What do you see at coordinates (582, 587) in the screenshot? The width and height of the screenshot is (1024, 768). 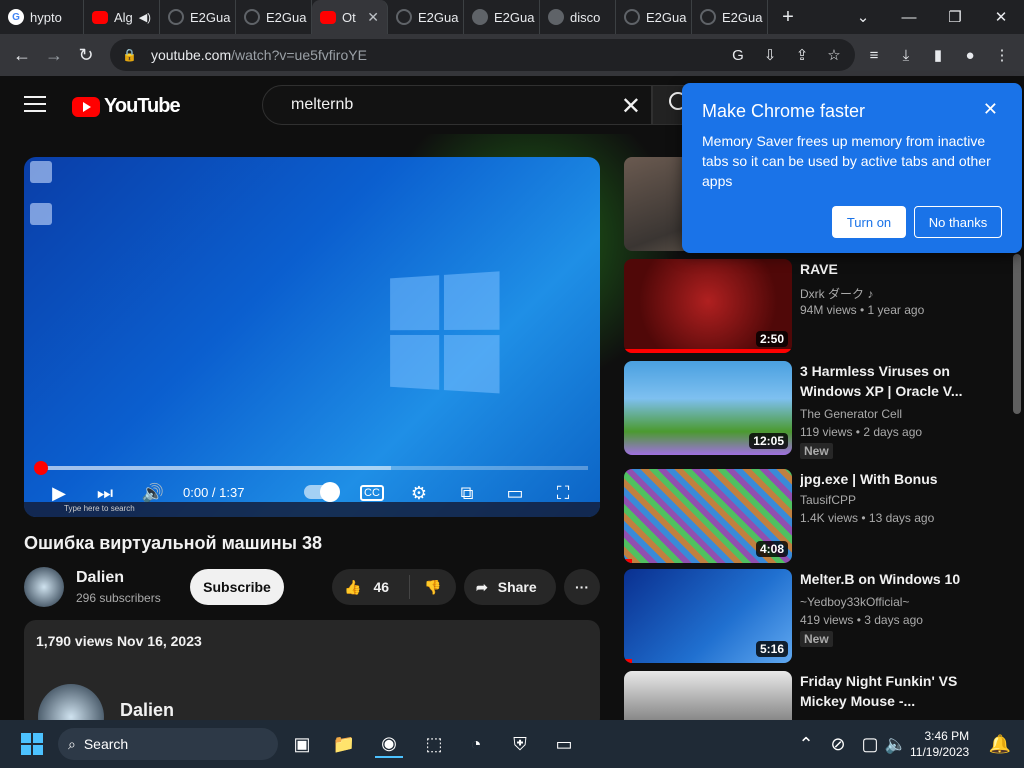 I see `more-actions-button: ···` at bounding box center [582, 587].